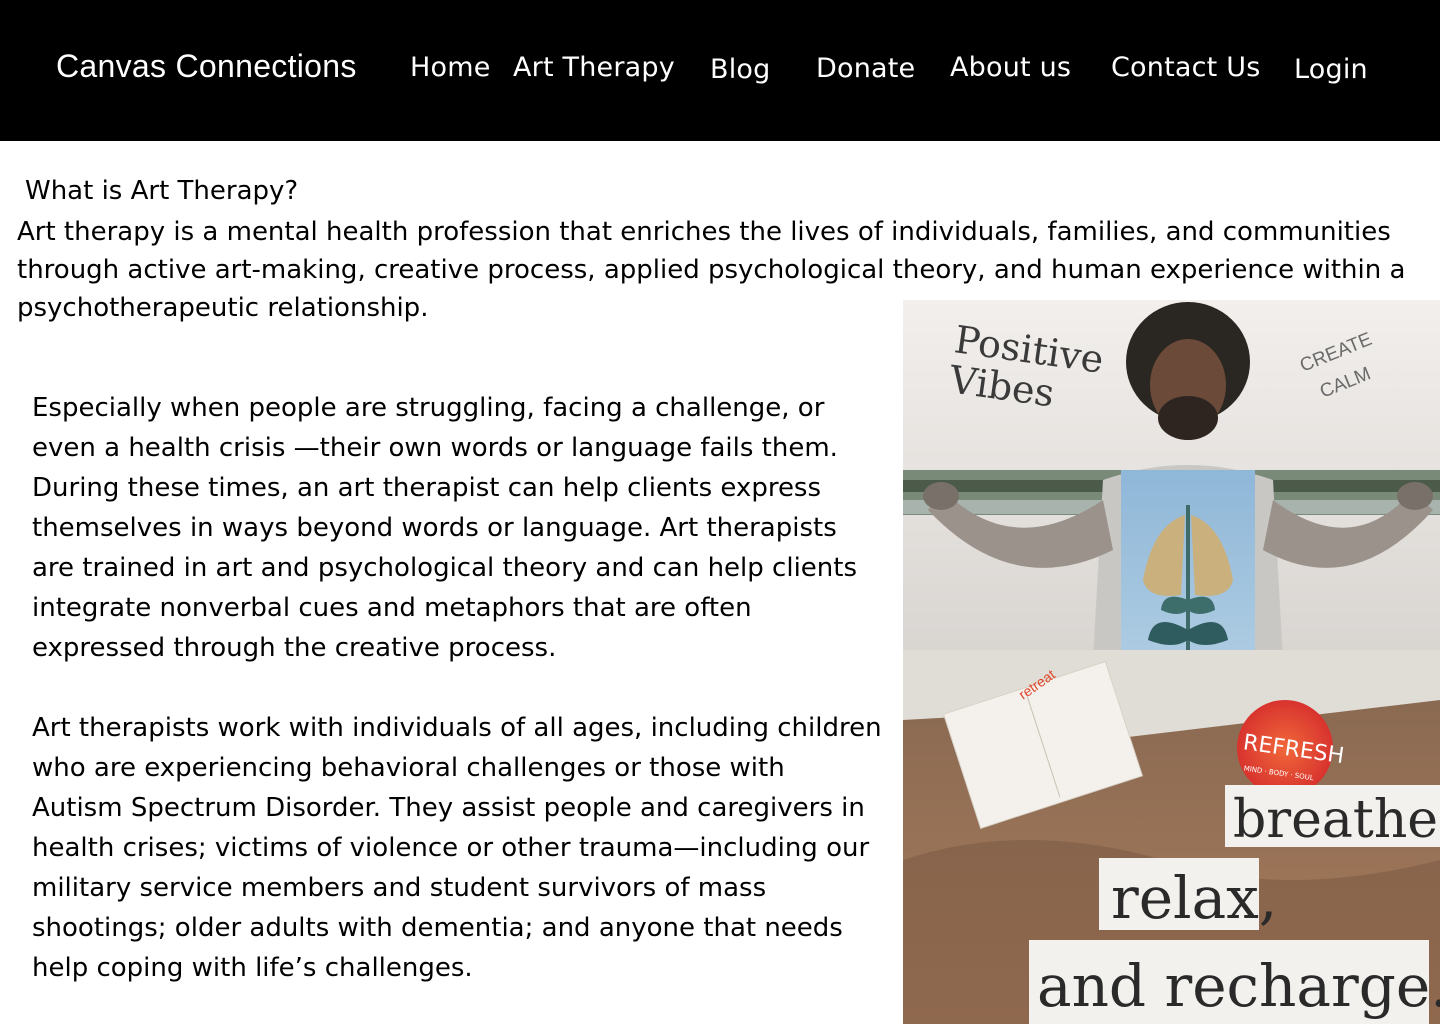 The image size is (1440, 1024). Describe the element at coordinates (594, 67) in the screenshot. I see `nav-art-therapy-link: Art Therapy` at that location.